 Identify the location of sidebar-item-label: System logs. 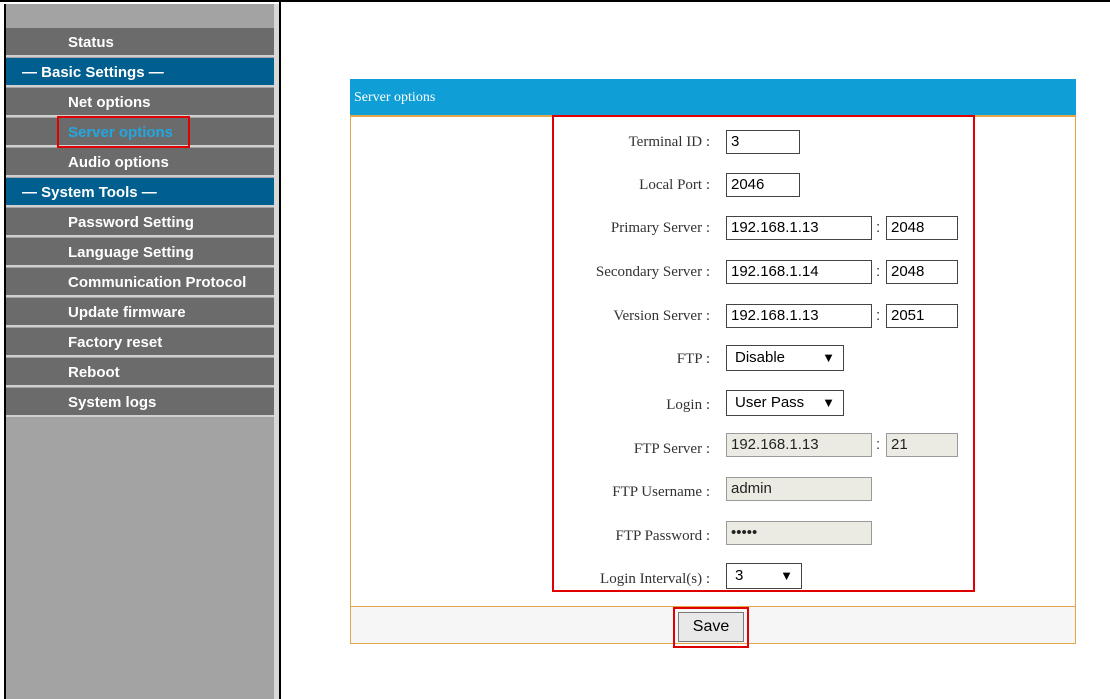
(112, 402).